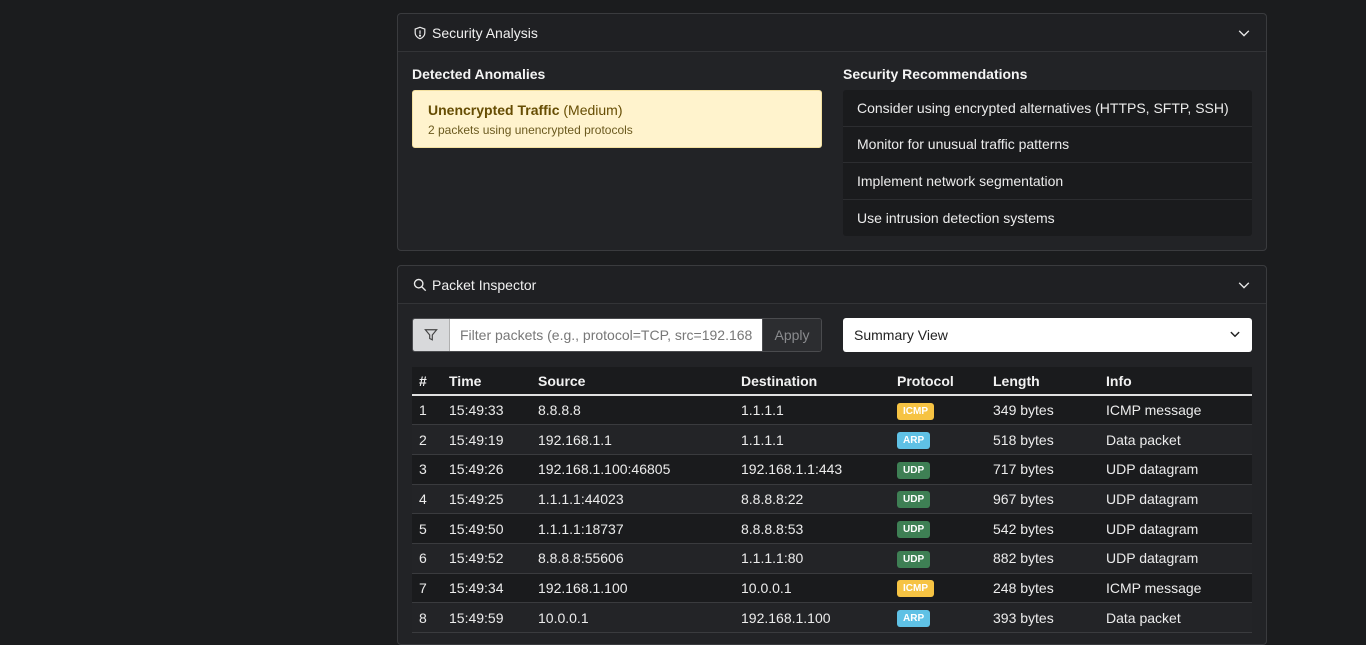  I want to click on cell-time: 15:49:59, so click(486, 617).